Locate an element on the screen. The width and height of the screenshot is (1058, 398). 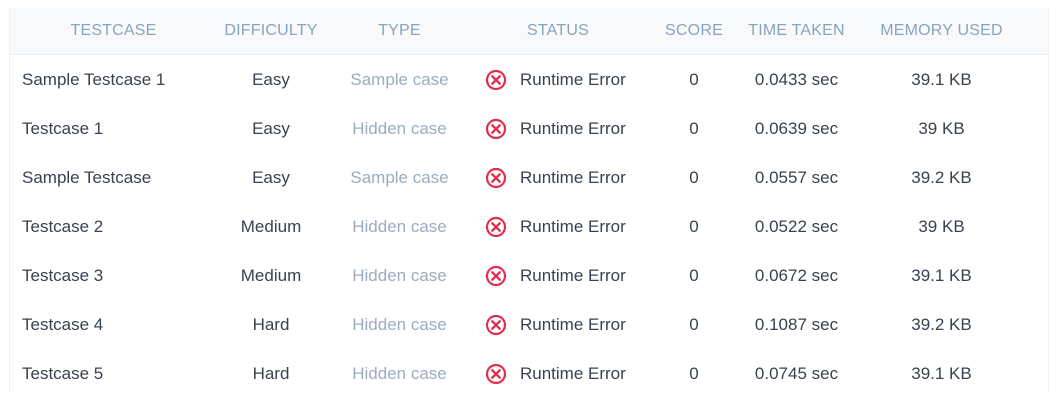
testcase-name: Testcase 2 is located at coordinates (63, 226).